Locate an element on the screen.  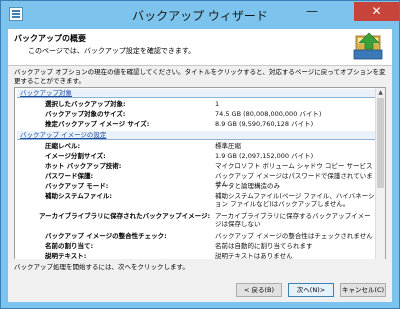
item-value: アーカイブライブラリに保存するバックアップイメージは保存しない is located at coordinates (293, 220).